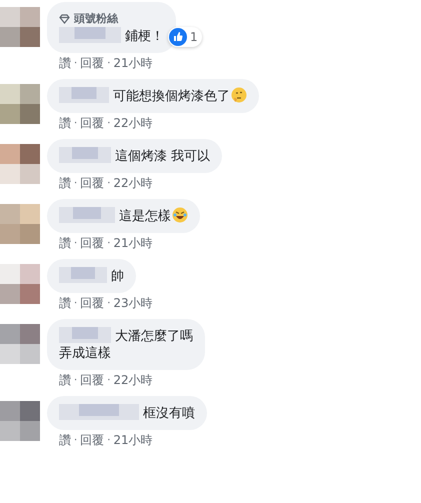  Describe the element at coordinates (180, 215) in the screenshot. I see `laughing-face-icon` at that location.